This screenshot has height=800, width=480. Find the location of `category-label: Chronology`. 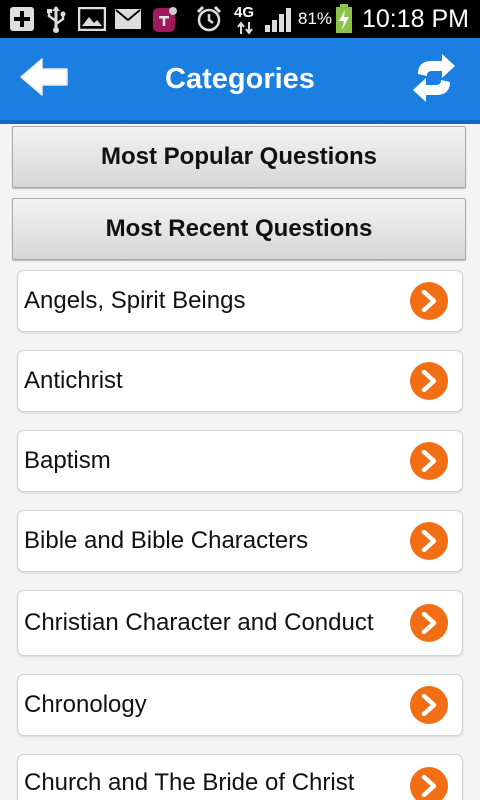

category-label: Chronology is located at coordinates (85, 704).